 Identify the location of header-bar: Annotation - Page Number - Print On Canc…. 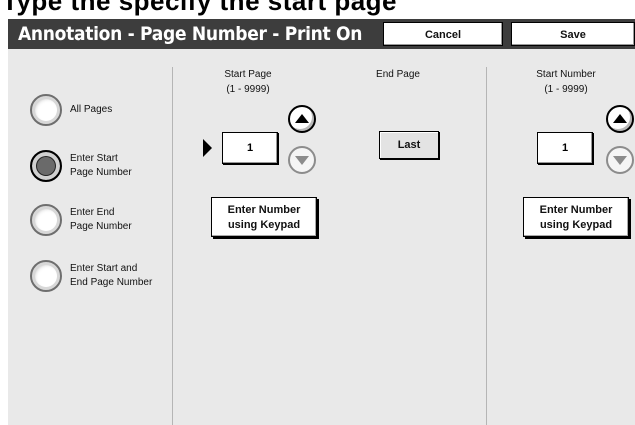
(321, 34).